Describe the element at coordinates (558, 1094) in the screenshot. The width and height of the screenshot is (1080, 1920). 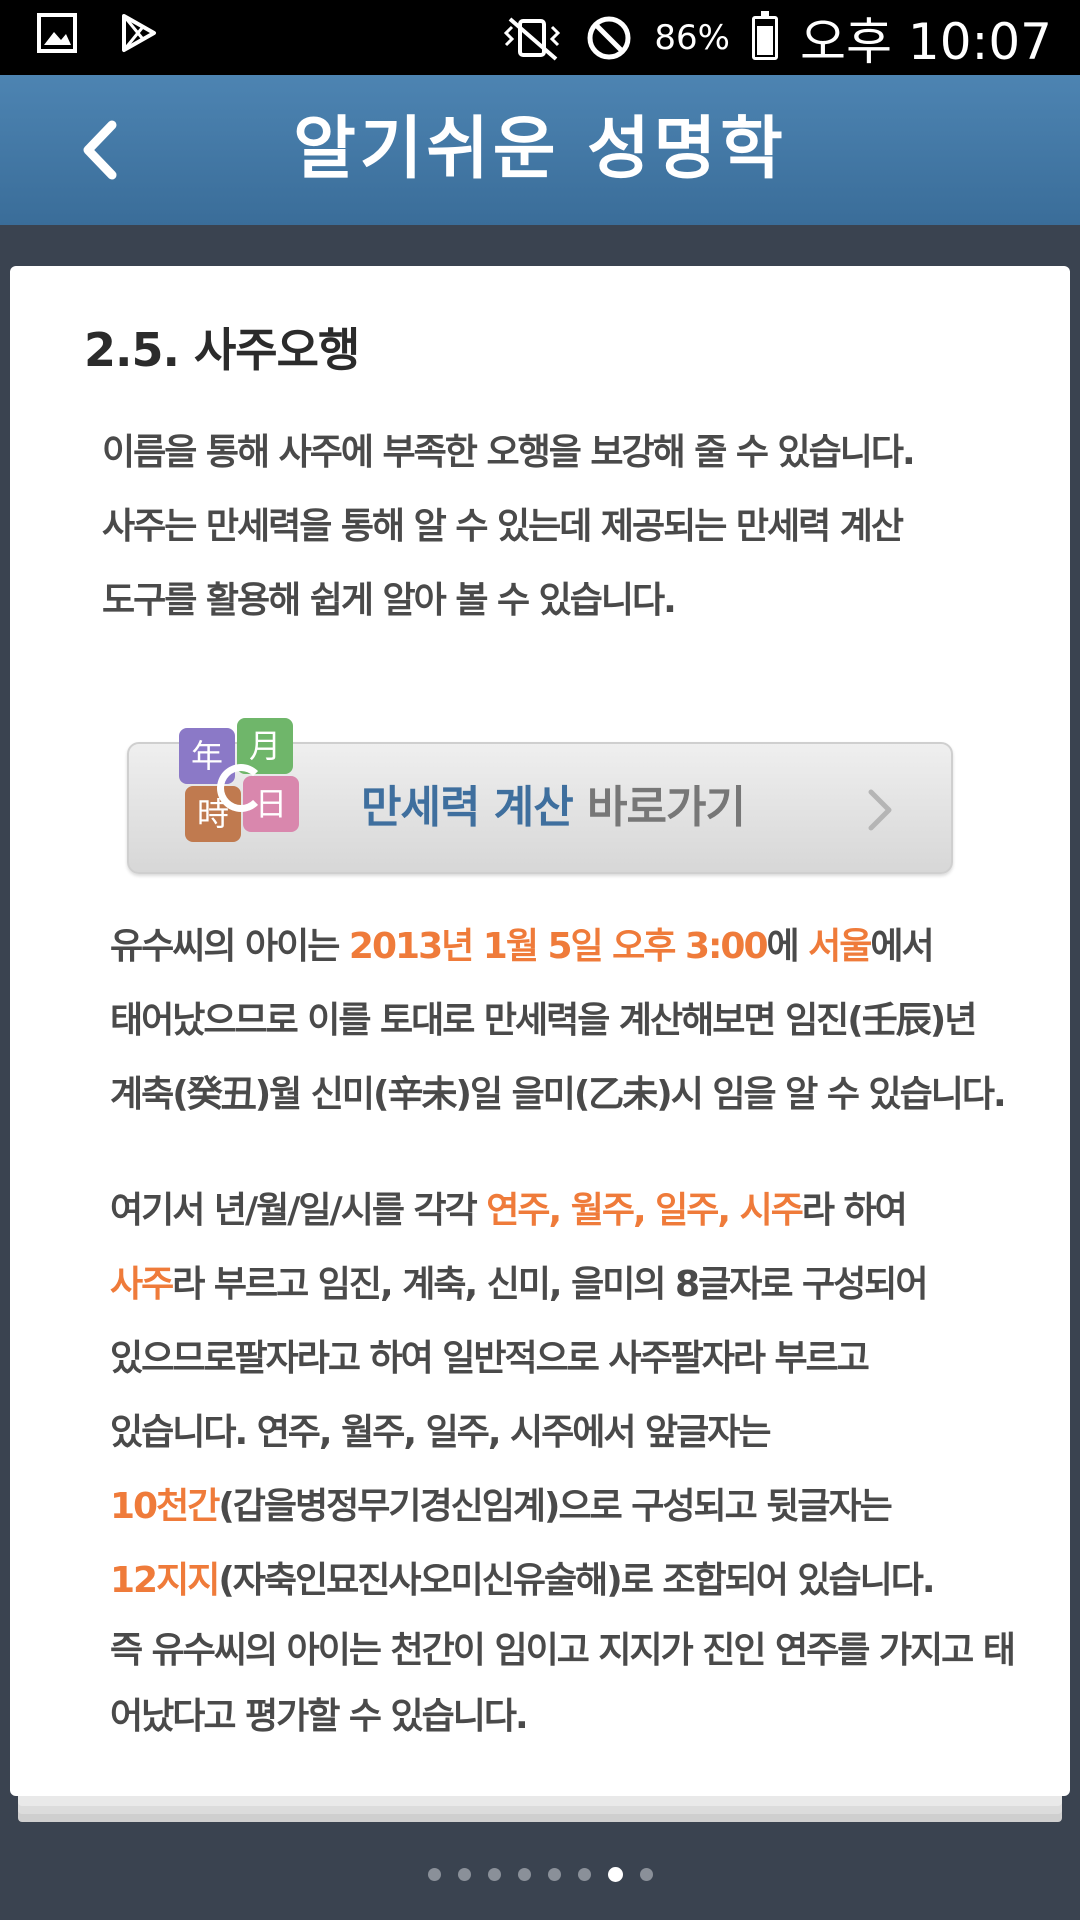
I see `p1-line: 계축(癸丑)월 신미(辛未)일 을미(乙未)시 임을 알 수 있습니다.` at that location.